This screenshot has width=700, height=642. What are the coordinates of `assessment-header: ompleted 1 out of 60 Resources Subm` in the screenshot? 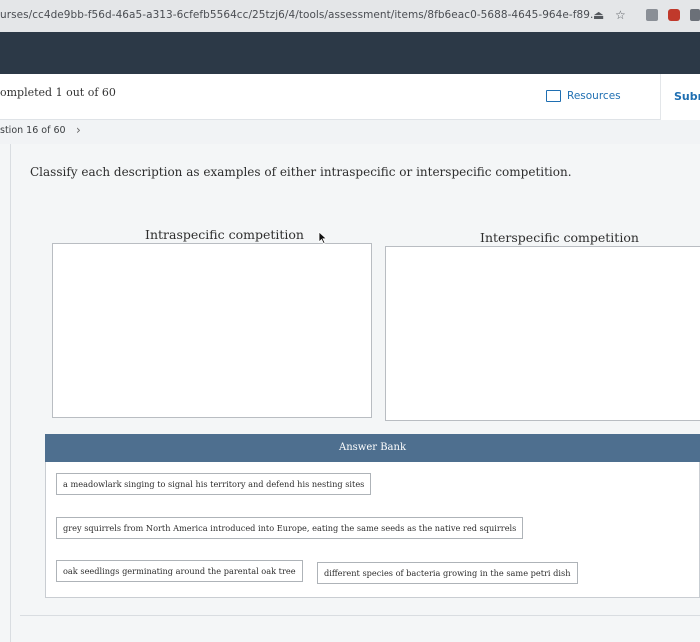 It's located at (350, 97).